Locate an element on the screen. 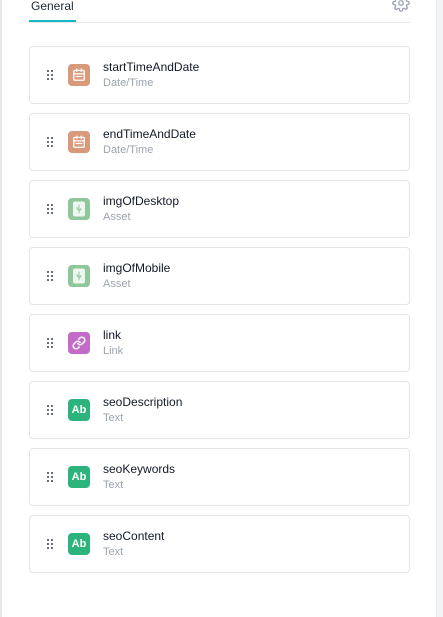  field-row-endTimeAndDate: endTimeAndDate Date/Time is located at coordinates (219, 142).